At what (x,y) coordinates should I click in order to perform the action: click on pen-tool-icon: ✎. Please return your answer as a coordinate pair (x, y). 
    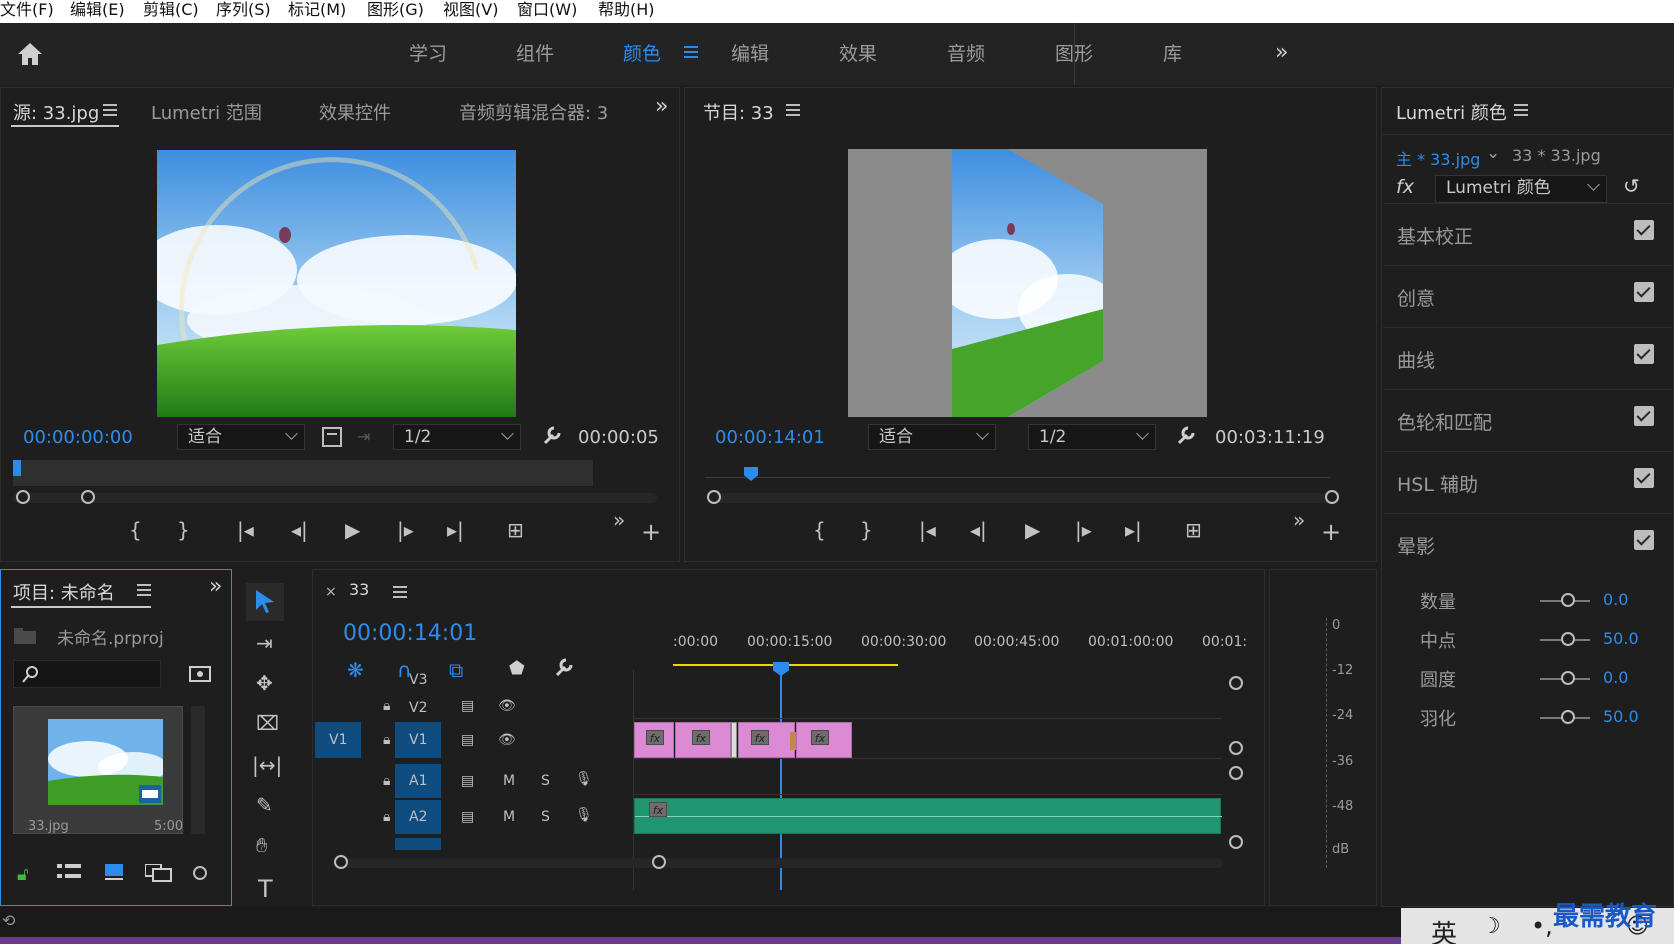
    Looking at the image, I should click on (264, 805).